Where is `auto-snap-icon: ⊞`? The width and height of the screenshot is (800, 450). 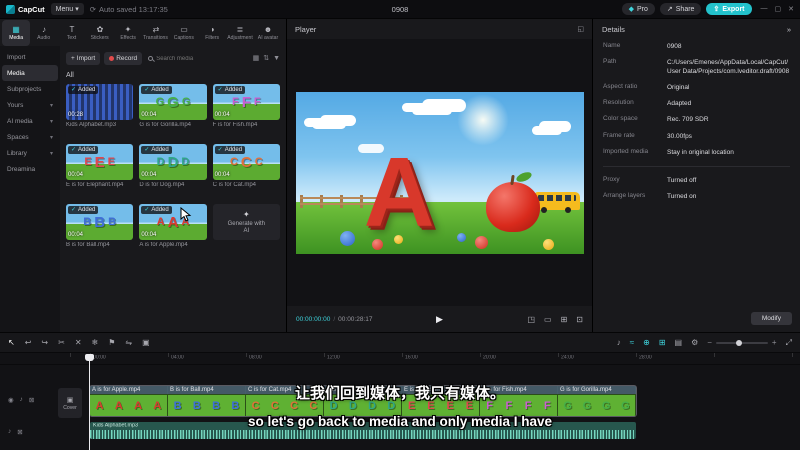 auto-snap-icon: ⊞ is located at coordinates (662, 342).